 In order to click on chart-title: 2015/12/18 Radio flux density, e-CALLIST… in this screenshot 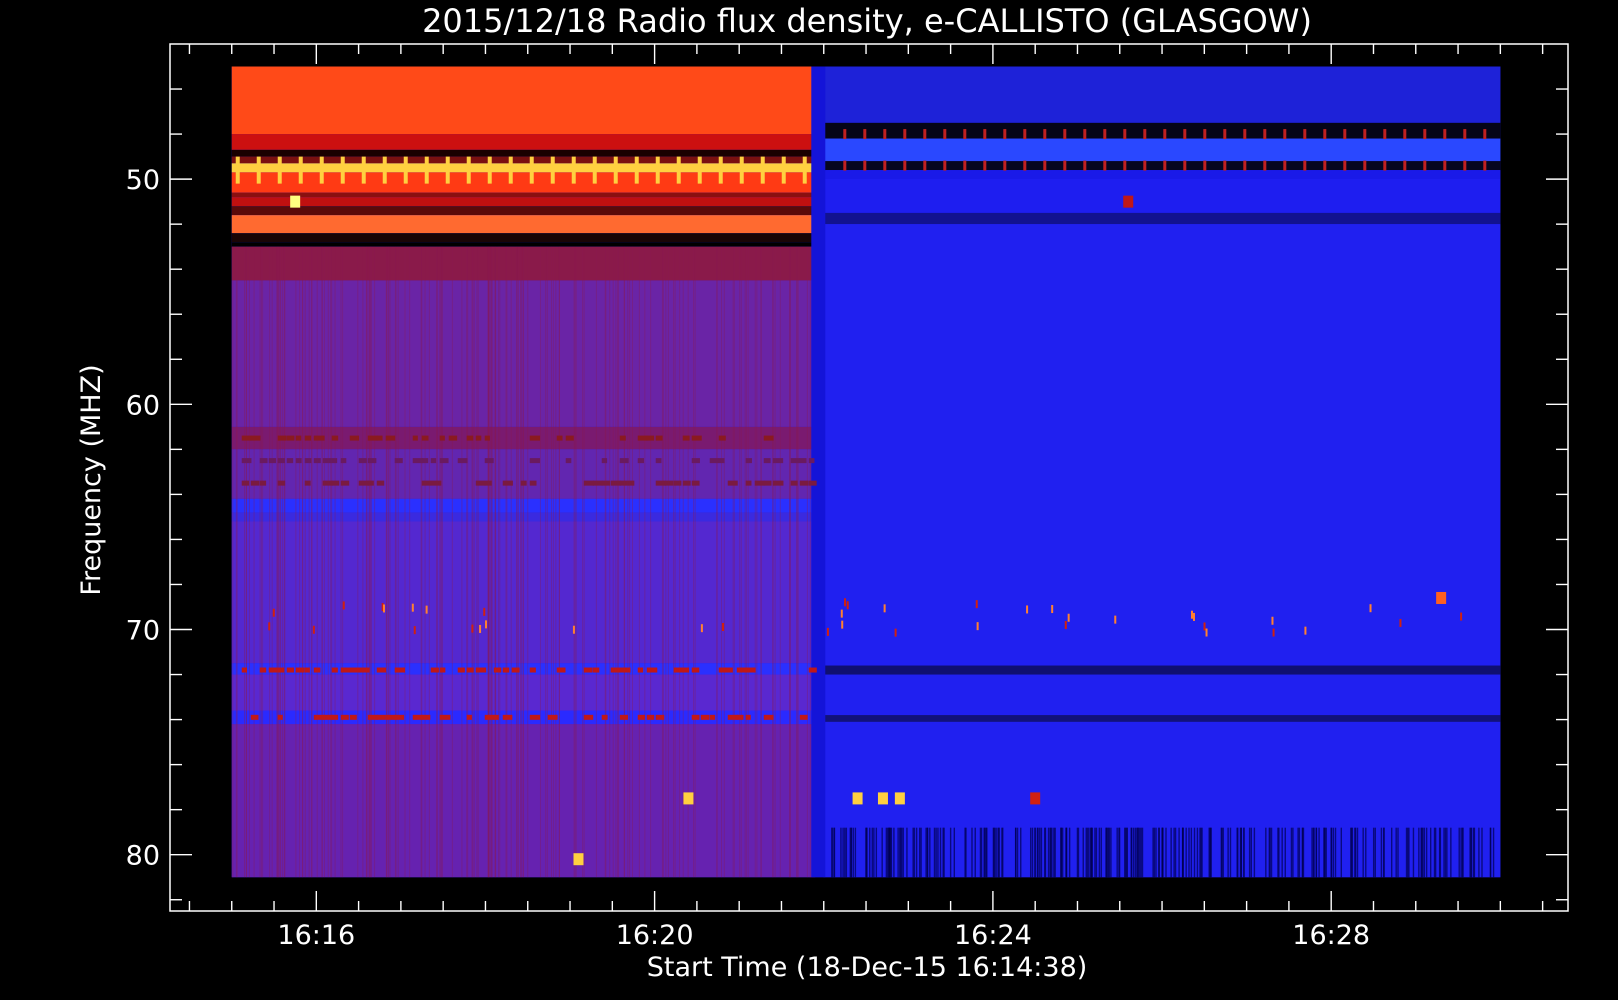, I will do `click(867, 21)`.